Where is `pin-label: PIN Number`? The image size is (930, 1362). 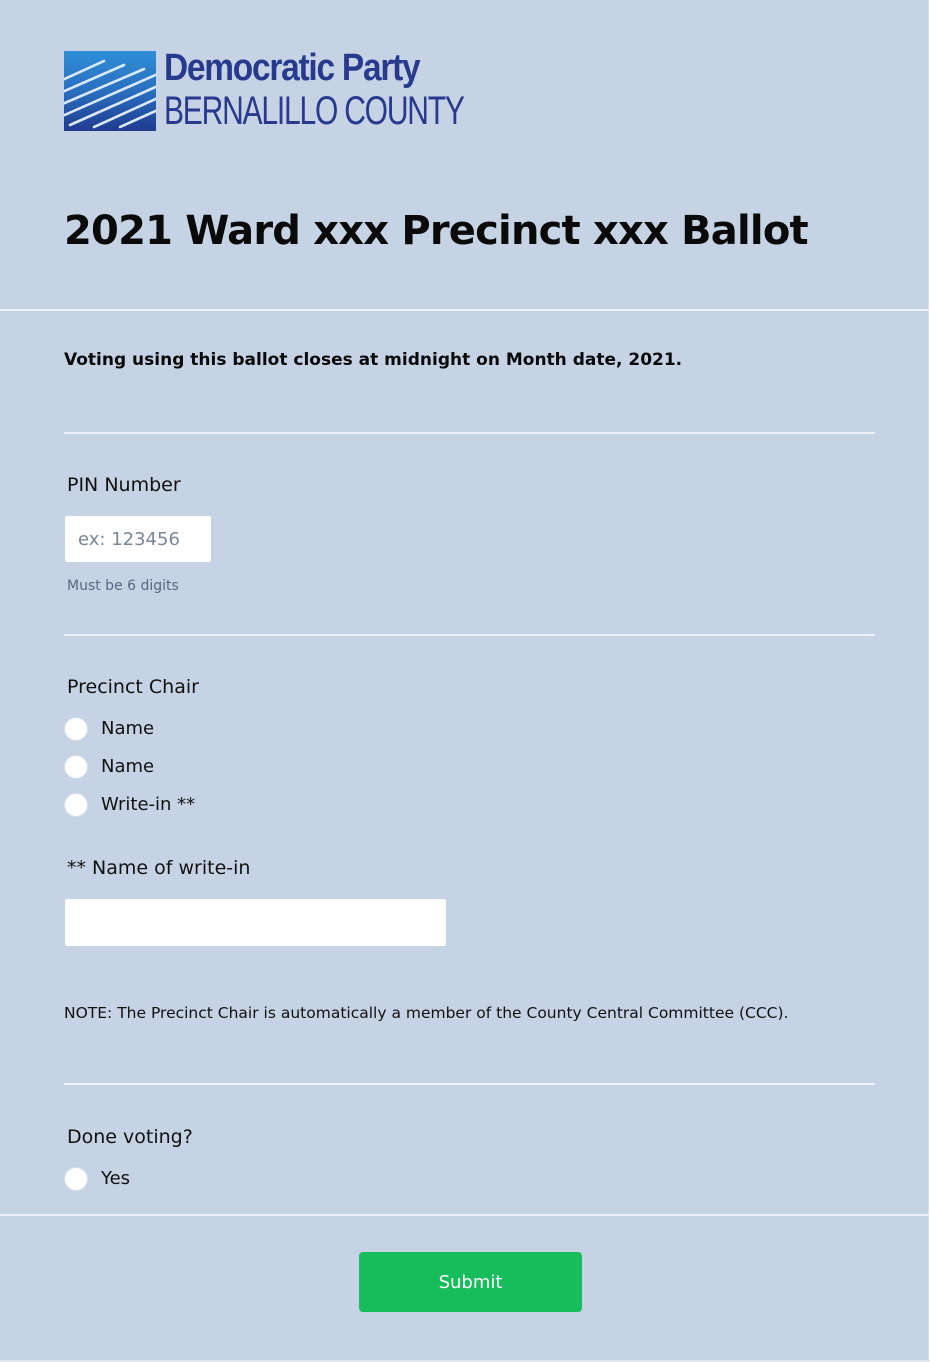
pin-label: PIN Number is located at coordinates (124, 485).